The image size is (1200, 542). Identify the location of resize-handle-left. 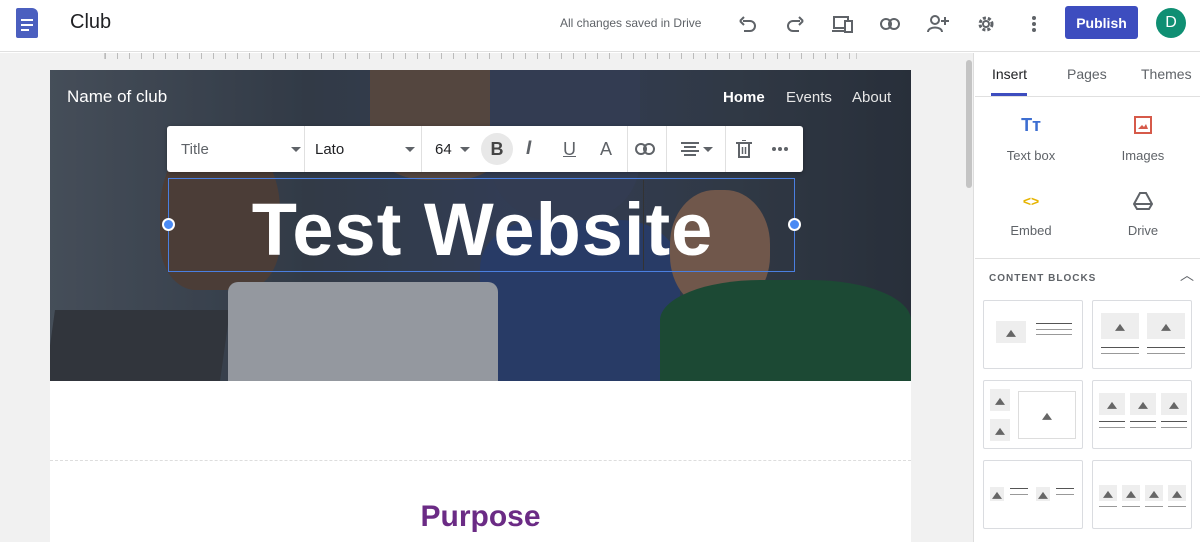
(168, 224).